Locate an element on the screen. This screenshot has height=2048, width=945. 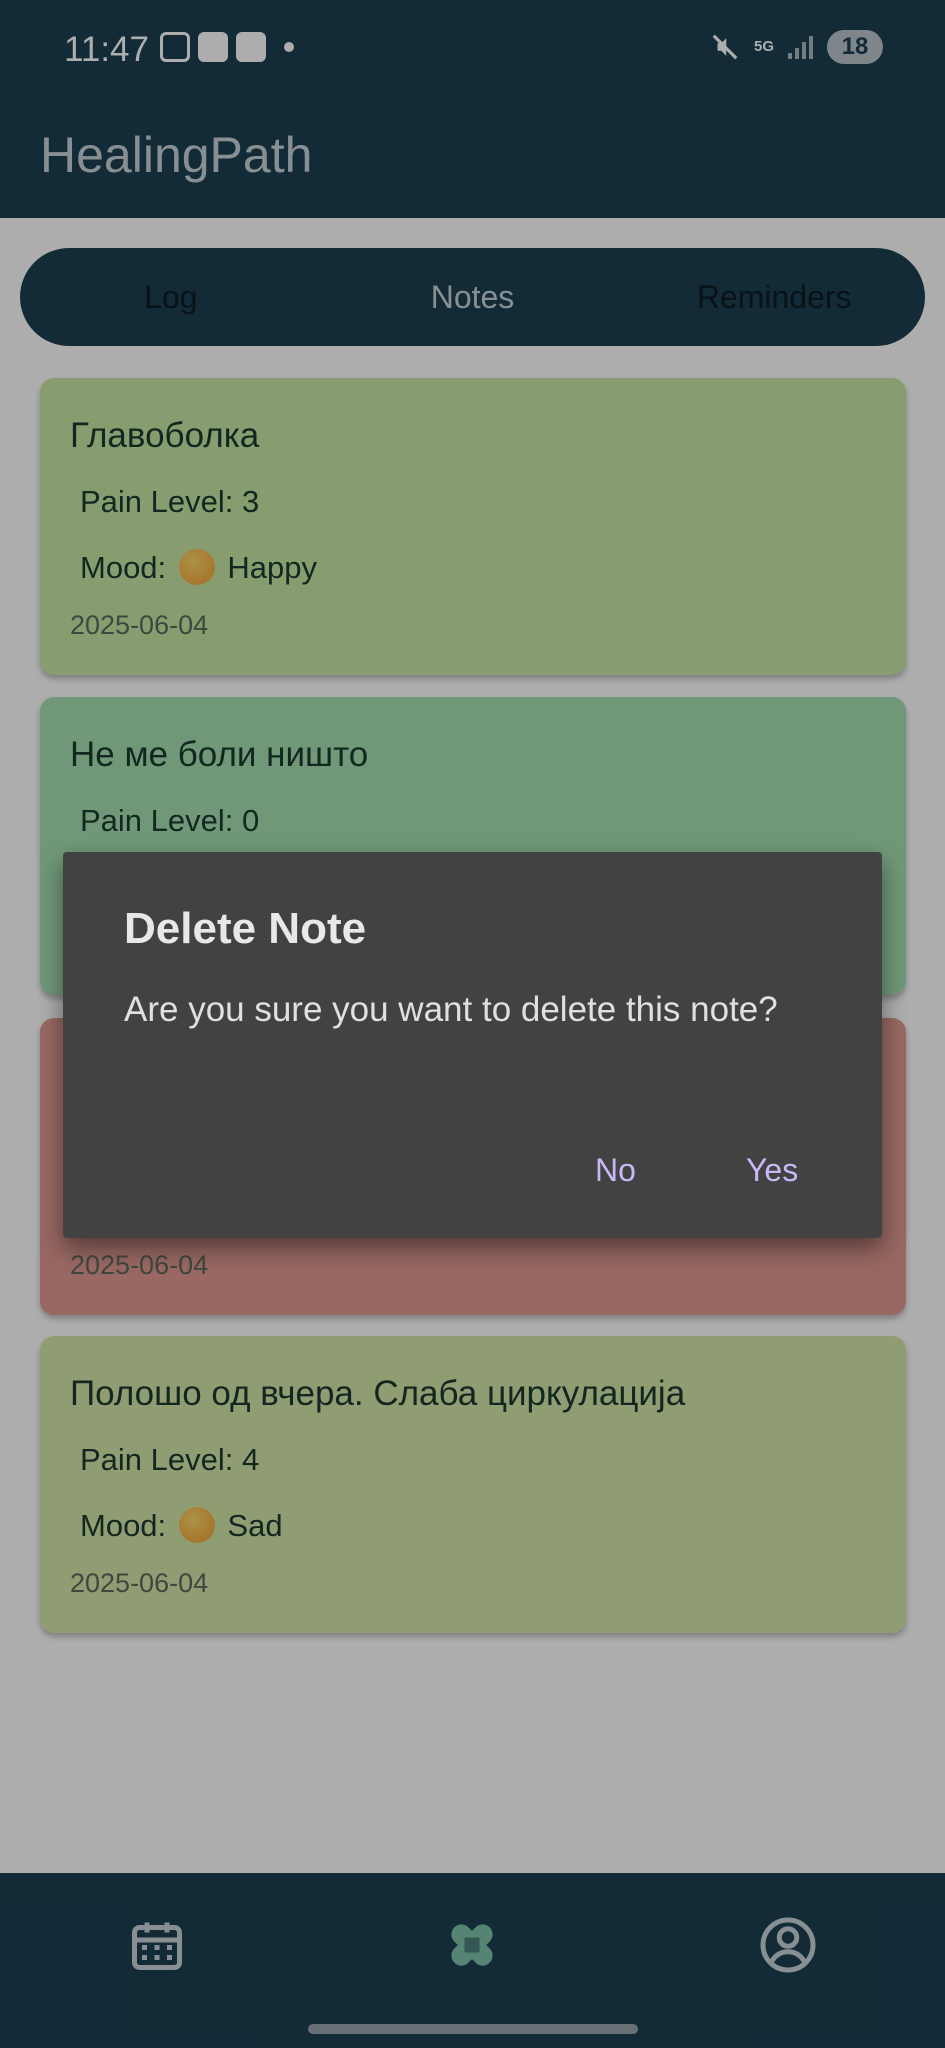
no-button: No is located at coordinates (615, 1170).